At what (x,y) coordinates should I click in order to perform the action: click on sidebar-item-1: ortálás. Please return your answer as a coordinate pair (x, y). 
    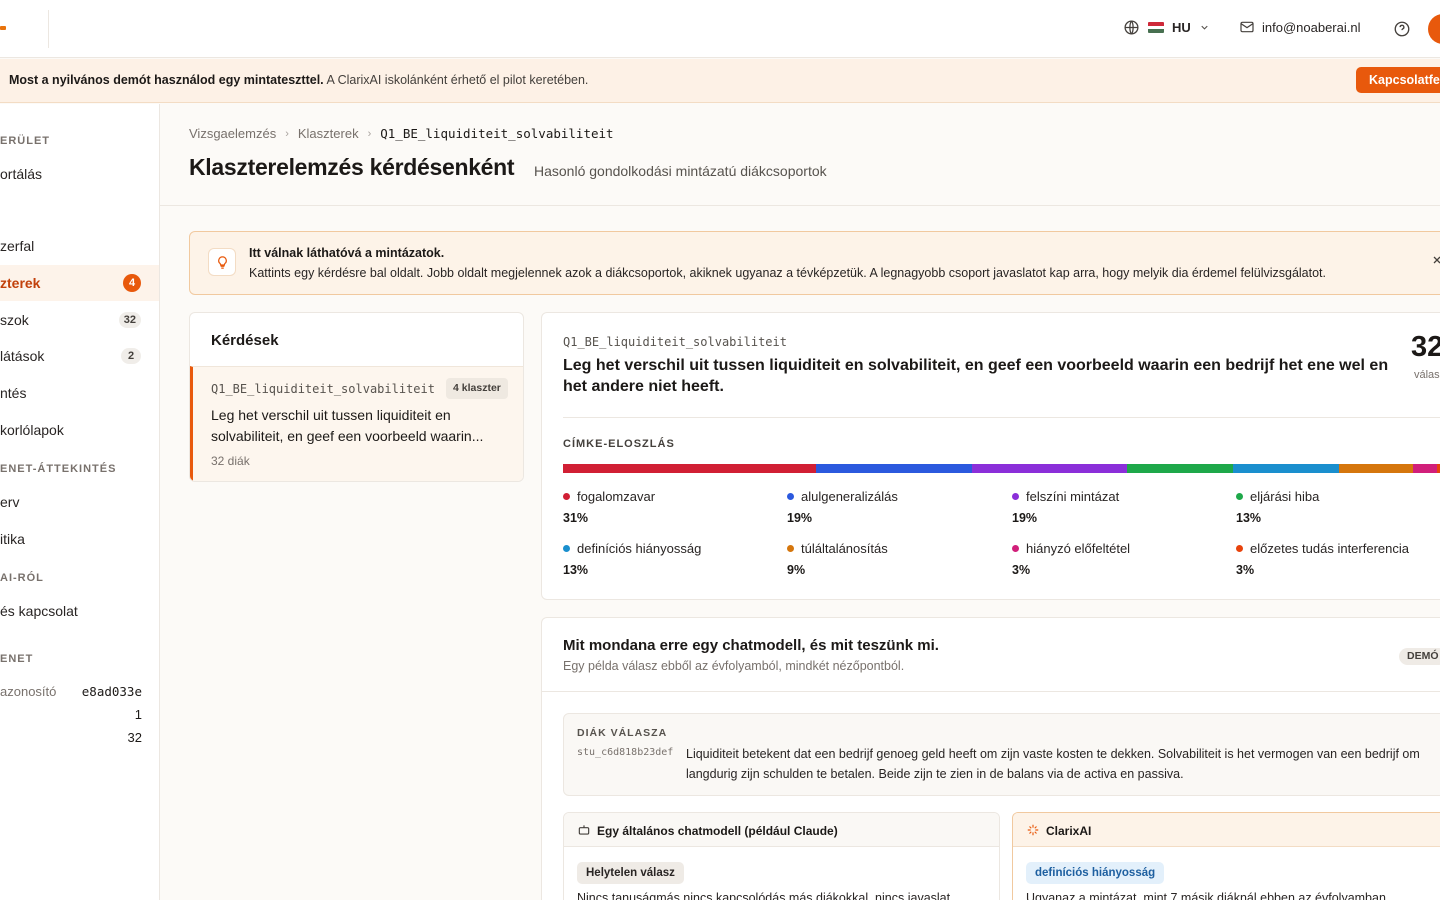
    Looking at the image, I should click on (79, 174).